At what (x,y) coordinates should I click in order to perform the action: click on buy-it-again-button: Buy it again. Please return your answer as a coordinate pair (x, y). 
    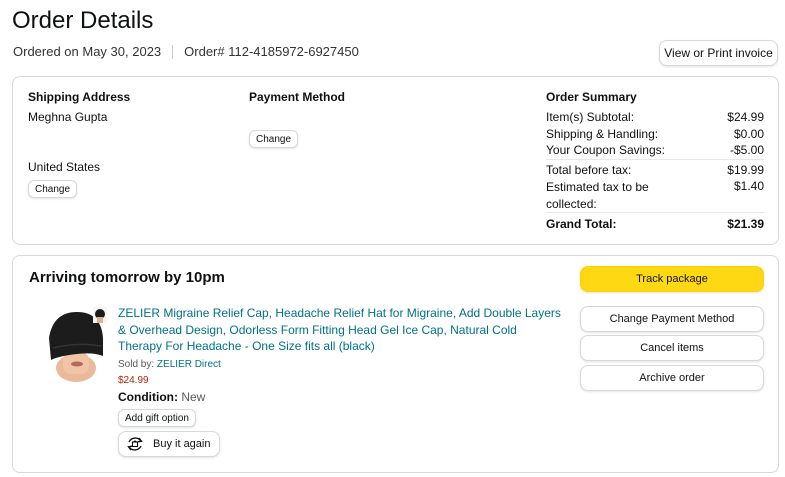
    Looking at the image, I should click on (169, 444).